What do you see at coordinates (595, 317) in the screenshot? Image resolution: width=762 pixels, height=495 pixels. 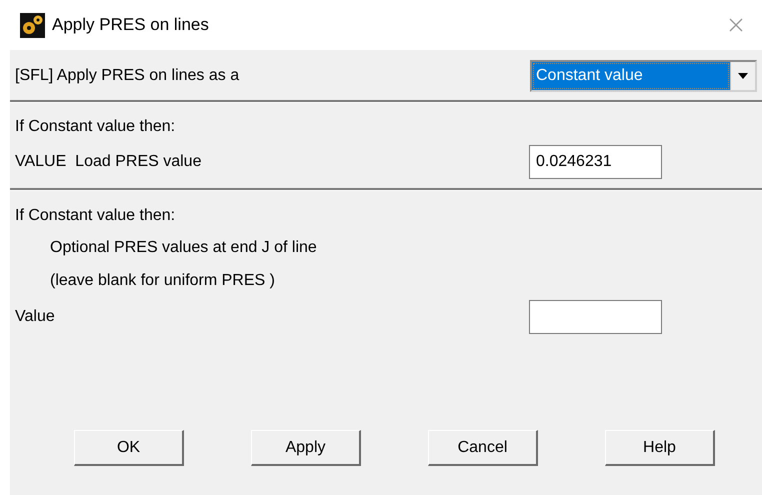 I see `value-field` at bounding box center [595, 317].